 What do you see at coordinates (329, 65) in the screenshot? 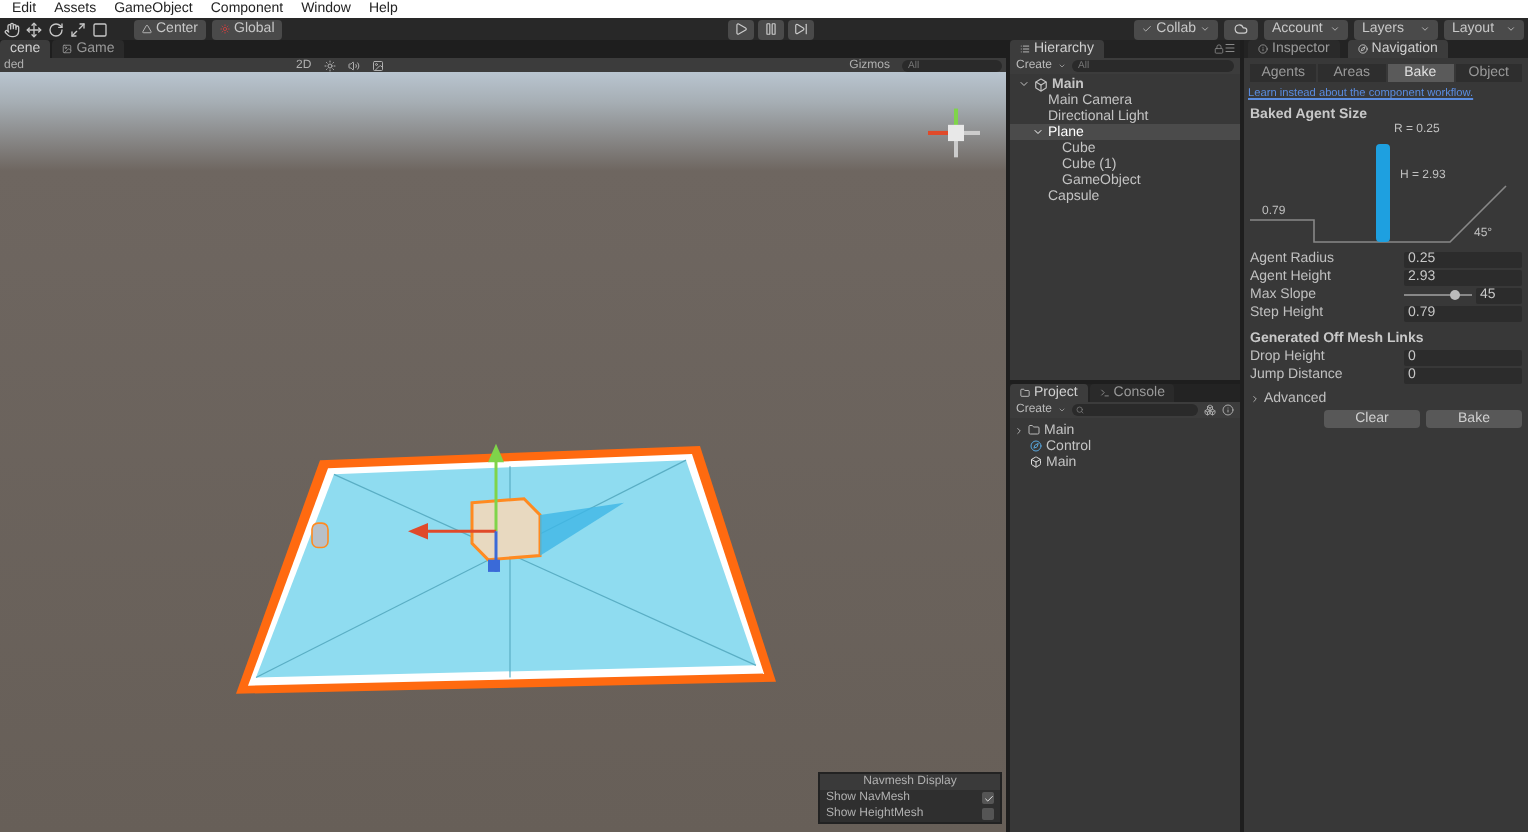
I see `lighting-icon` at bounding box center [329, 65].